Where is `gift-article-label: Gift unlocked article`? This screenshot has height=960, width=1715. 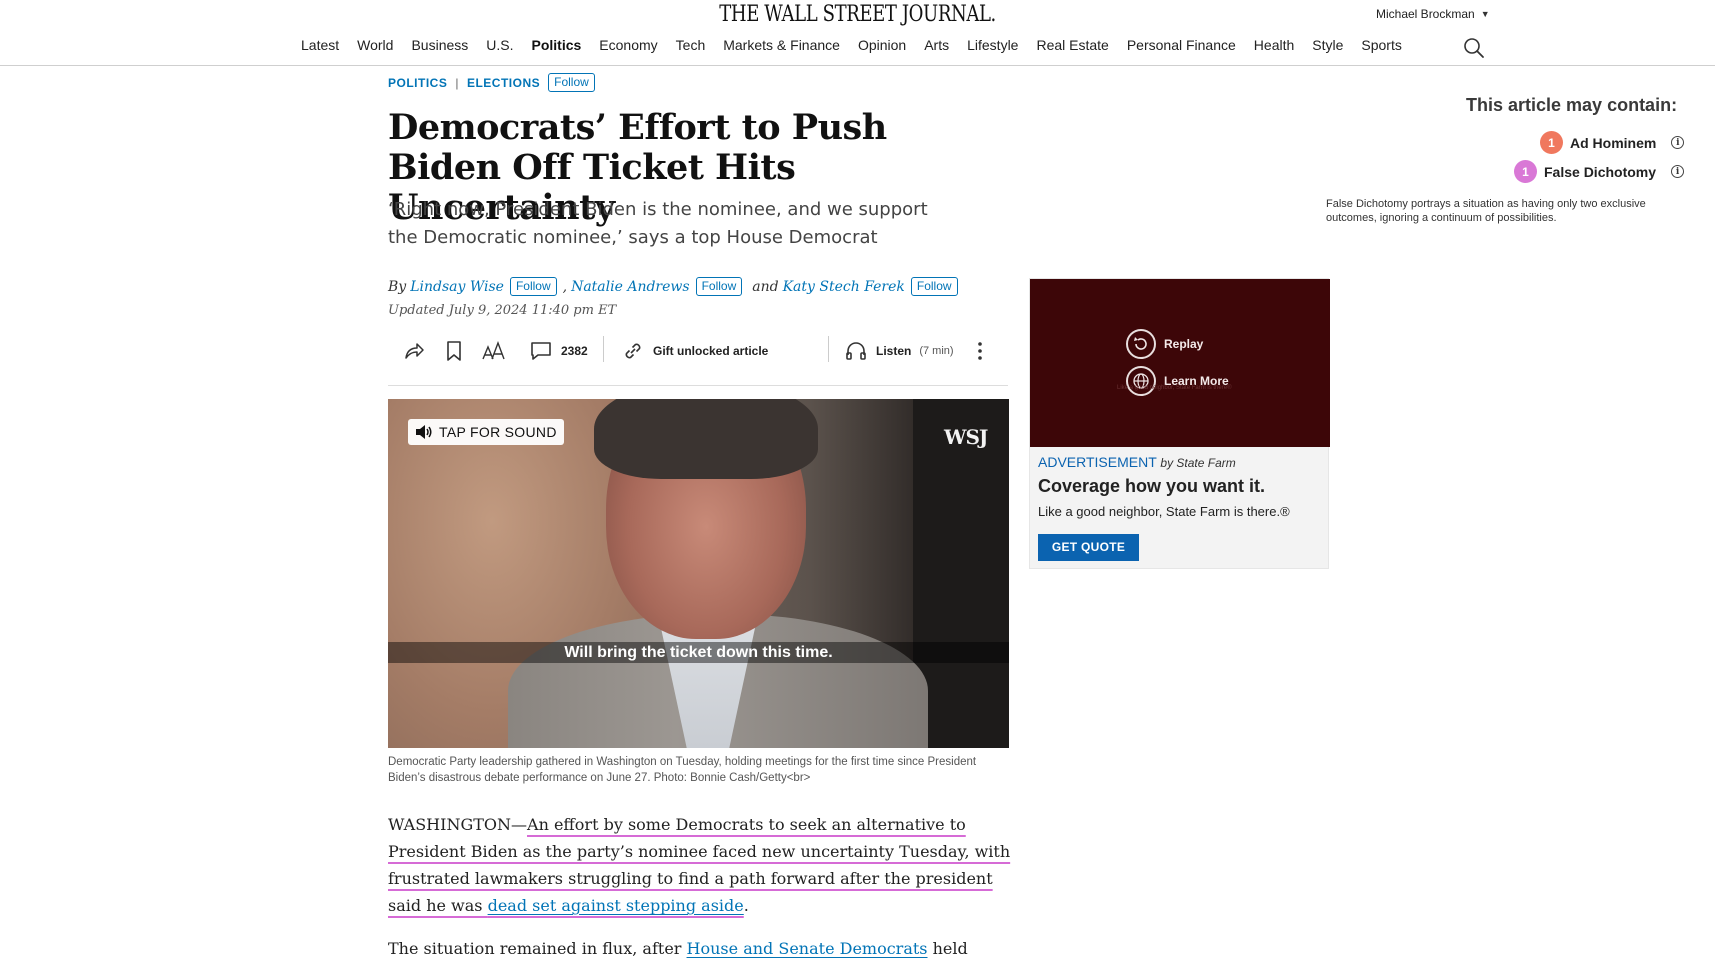
gift-article-label: Gift unlocked article is located at coordinates (711, 351).